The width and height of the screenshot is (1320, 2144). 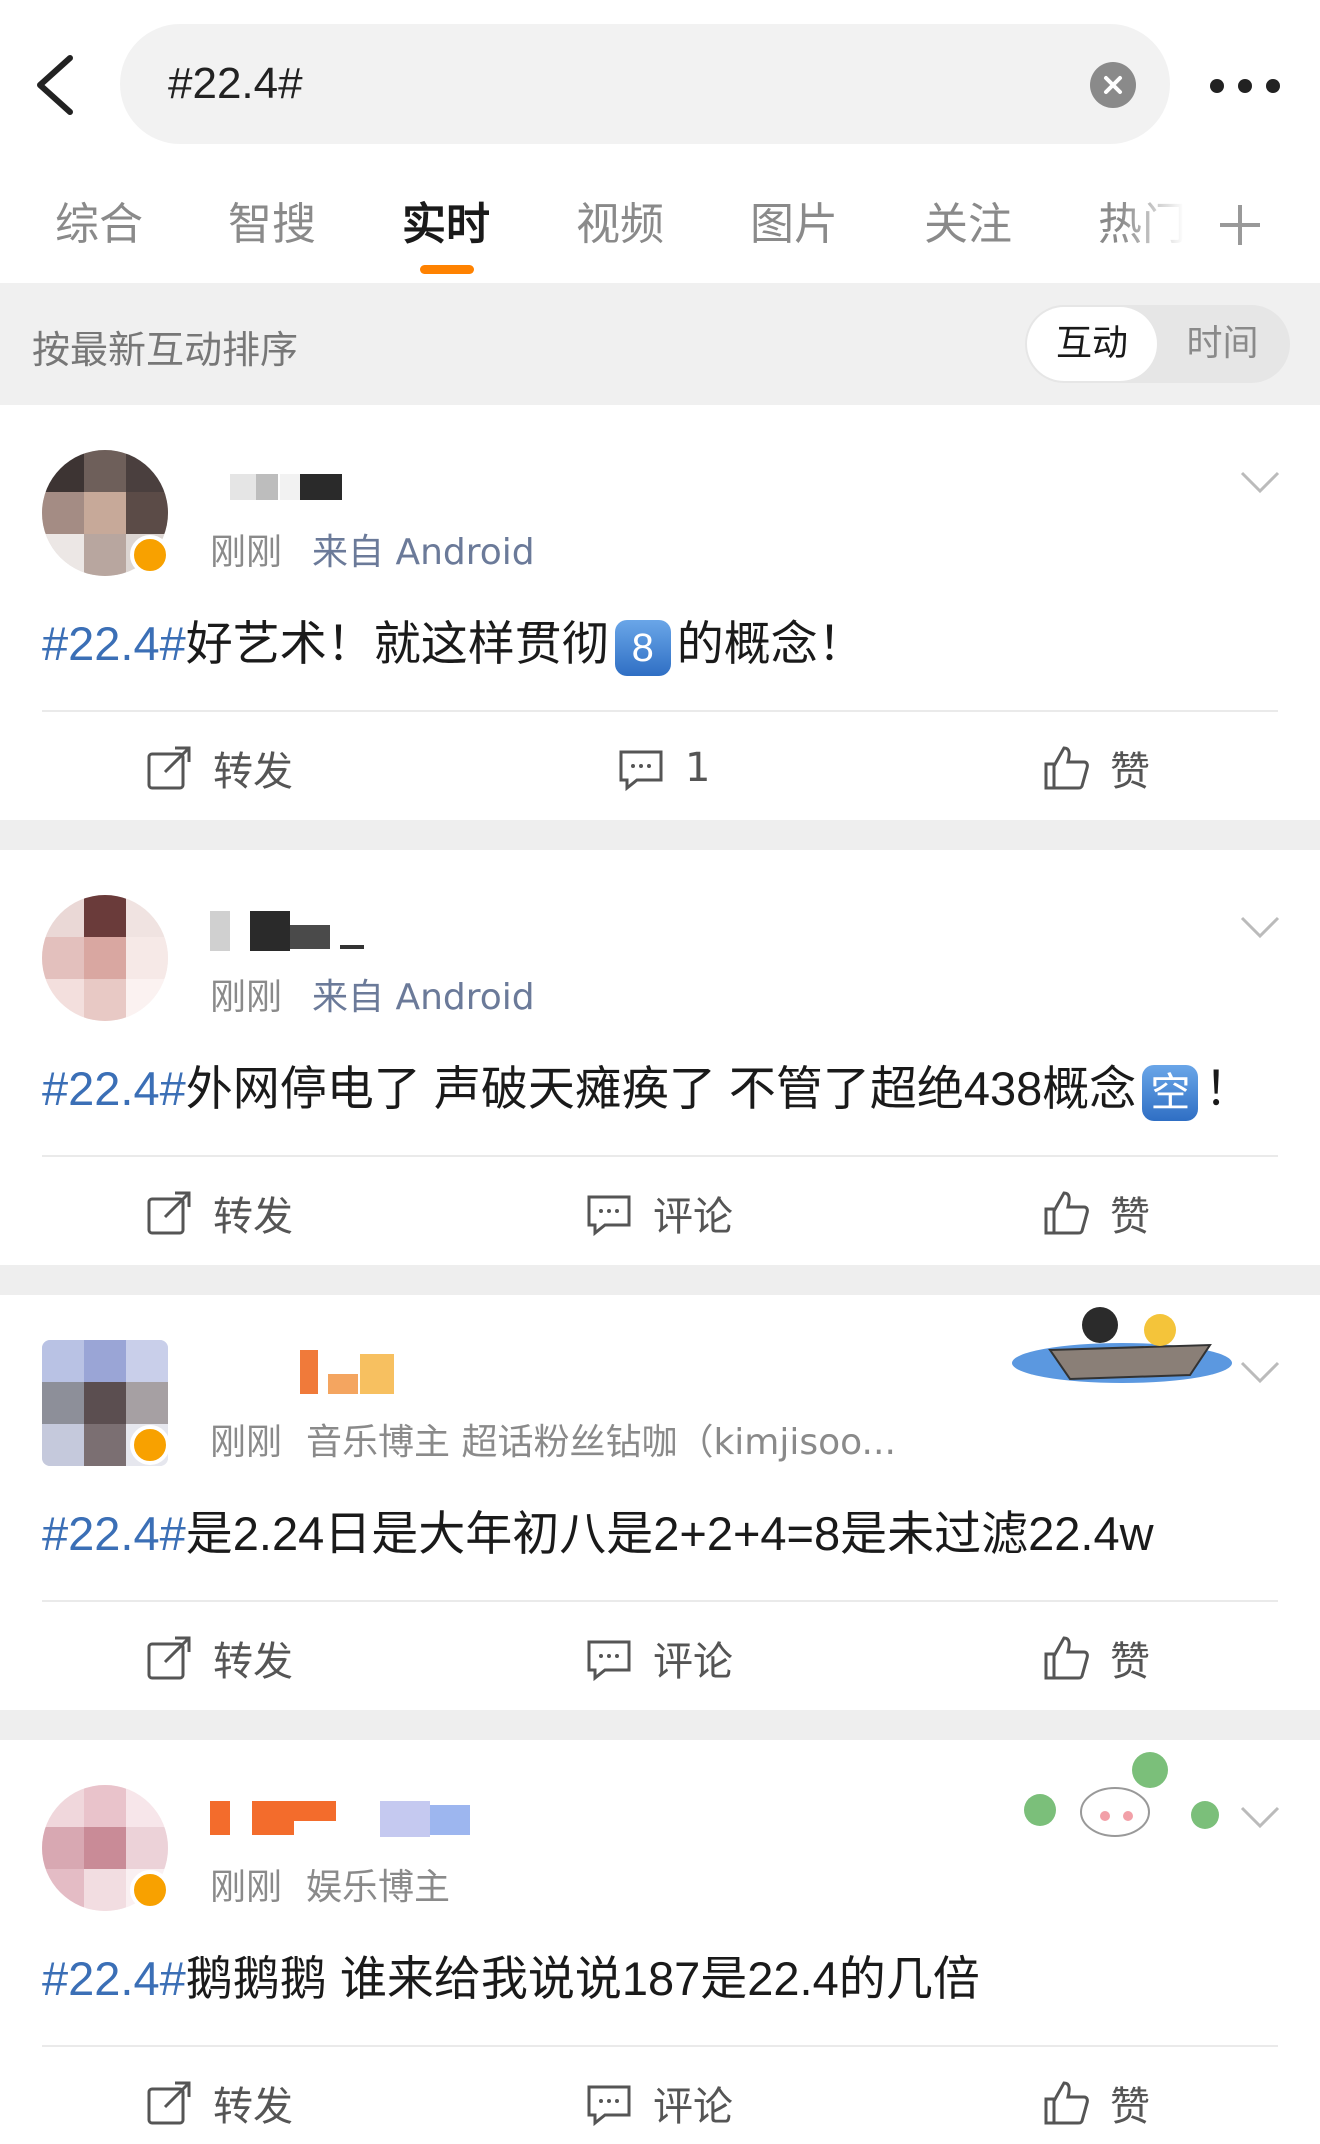 What do you see at coordinates (642, 647) in the screenshot?
I see `keycap-8-emoji: 8` at bounding box center [642, 647].